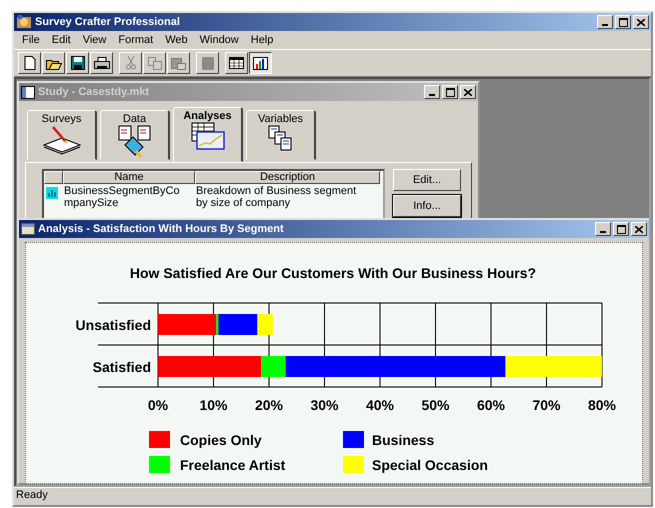 The width and height of the screenshot is (655, 508). Describe the element at coordinates (61, 140) in the screenshot. I see `pencil-paper-icon` at that location.